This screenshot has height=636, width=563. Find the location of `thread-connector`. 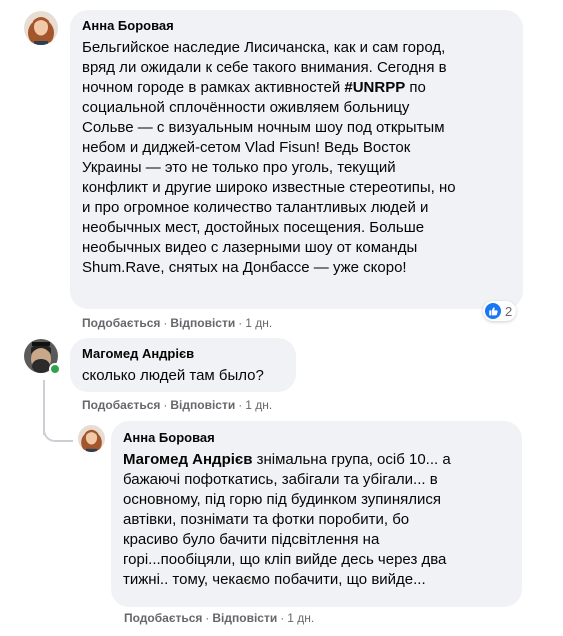

thread-connector is located at coordinates (58, 431).